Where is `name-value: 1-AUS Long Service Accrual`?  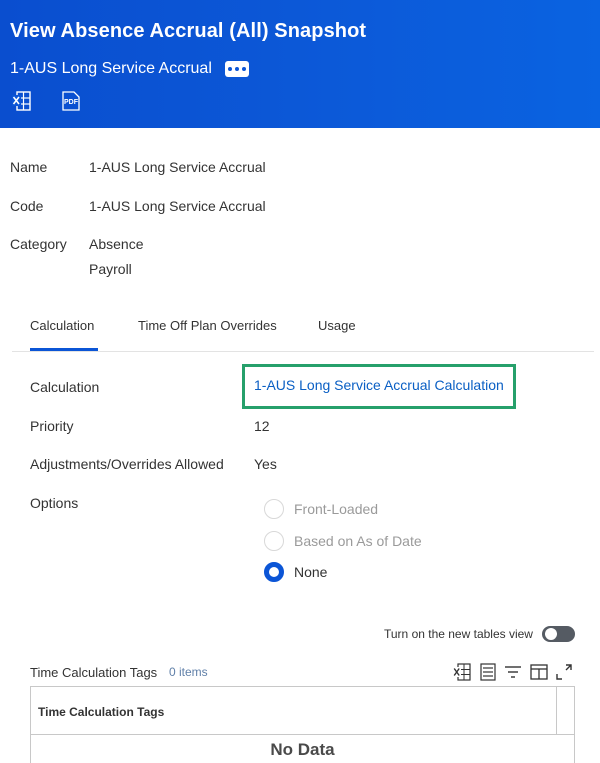
name-value: 1-AUS Long Service Accrual is located at coordinates (177, 167).